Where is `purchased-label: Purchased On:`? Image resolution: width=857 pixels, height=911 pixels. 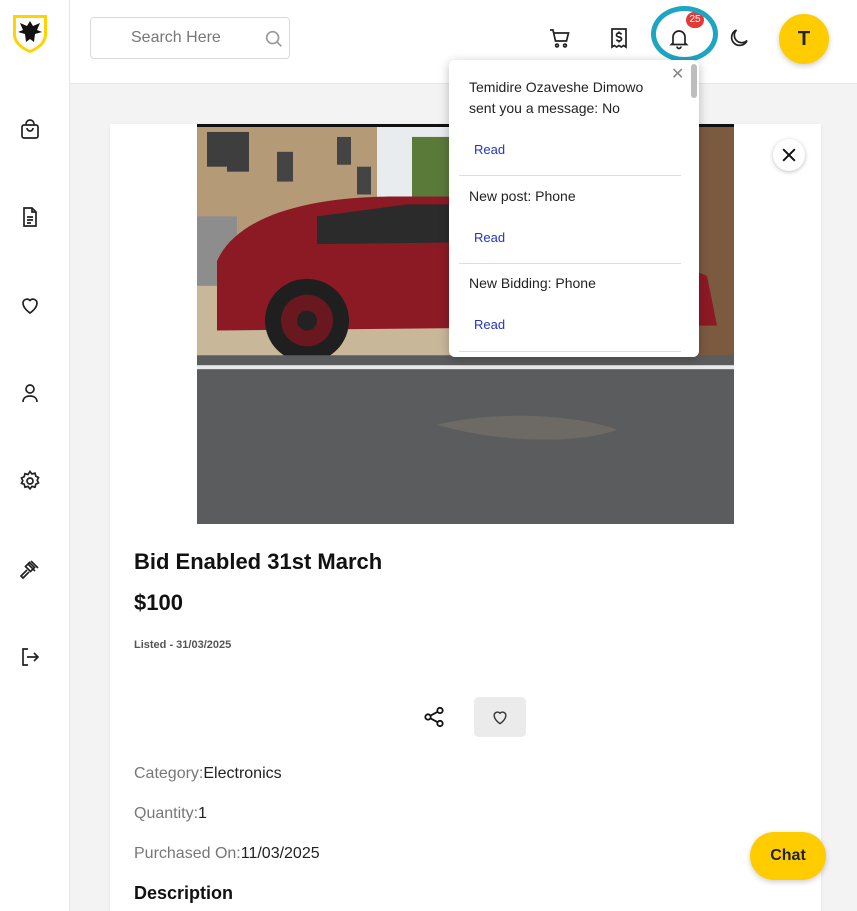
purchased-label: Purchased On: is located at coordinates (187, 853).